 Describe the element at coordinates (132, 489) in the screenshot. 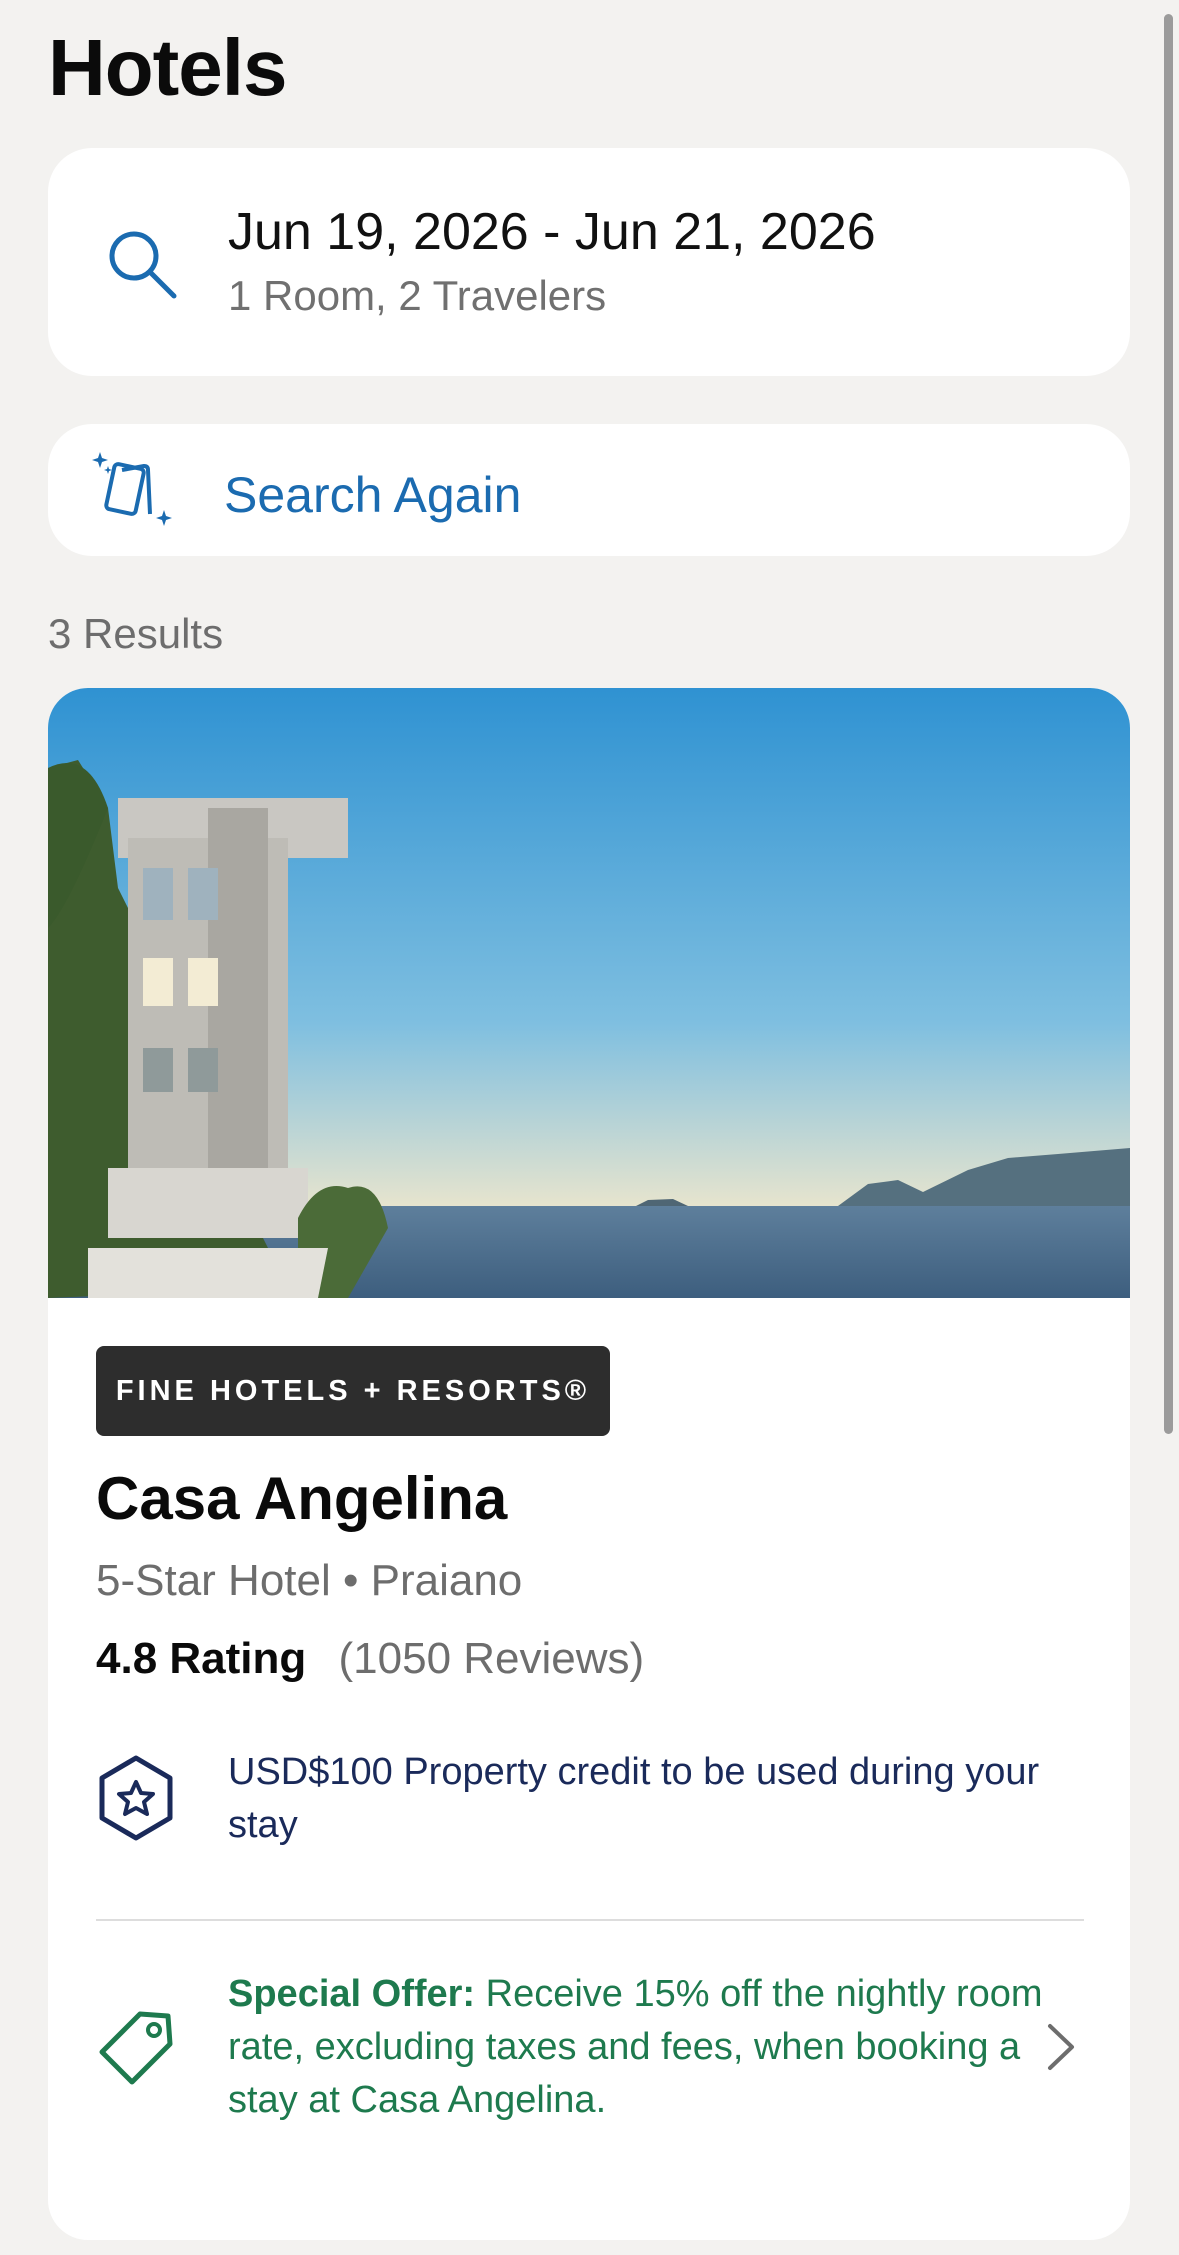

I see `sparkle-cards-icon` at that location.